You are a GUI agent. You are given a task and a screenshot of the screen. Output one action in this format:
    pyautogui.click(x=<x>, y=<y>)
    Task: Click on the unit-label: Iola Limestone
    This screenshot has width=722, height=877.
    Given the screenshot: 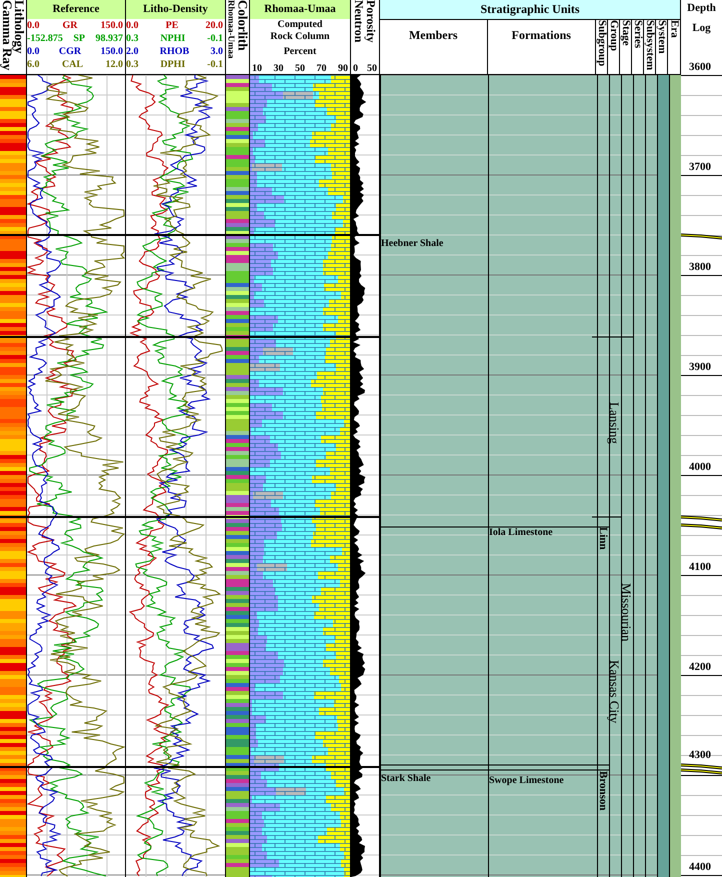 What is the action you would take?
    pyautogui.click(x=521, y=532)
    